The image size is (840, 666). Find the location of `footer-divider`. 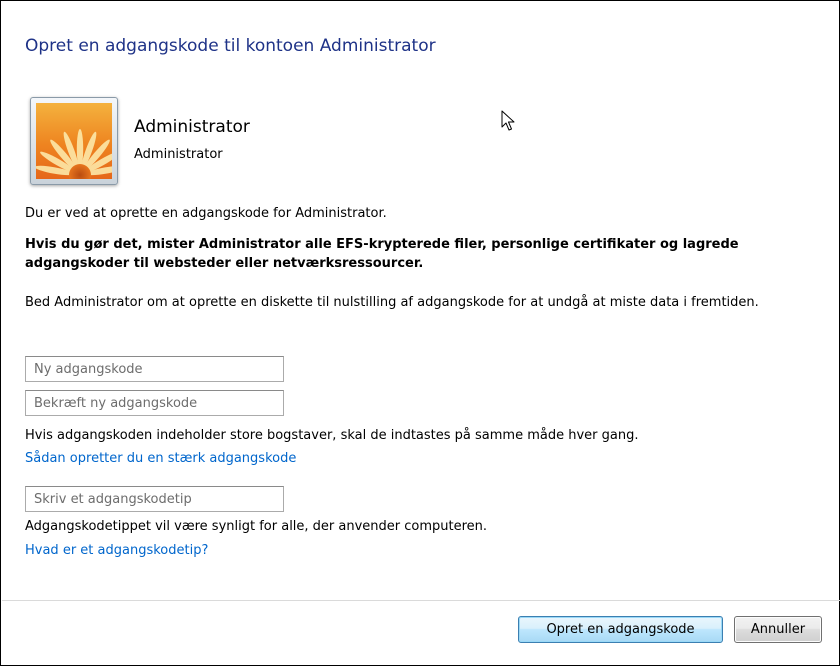

footer-divider is located at coordinates (421, 600).